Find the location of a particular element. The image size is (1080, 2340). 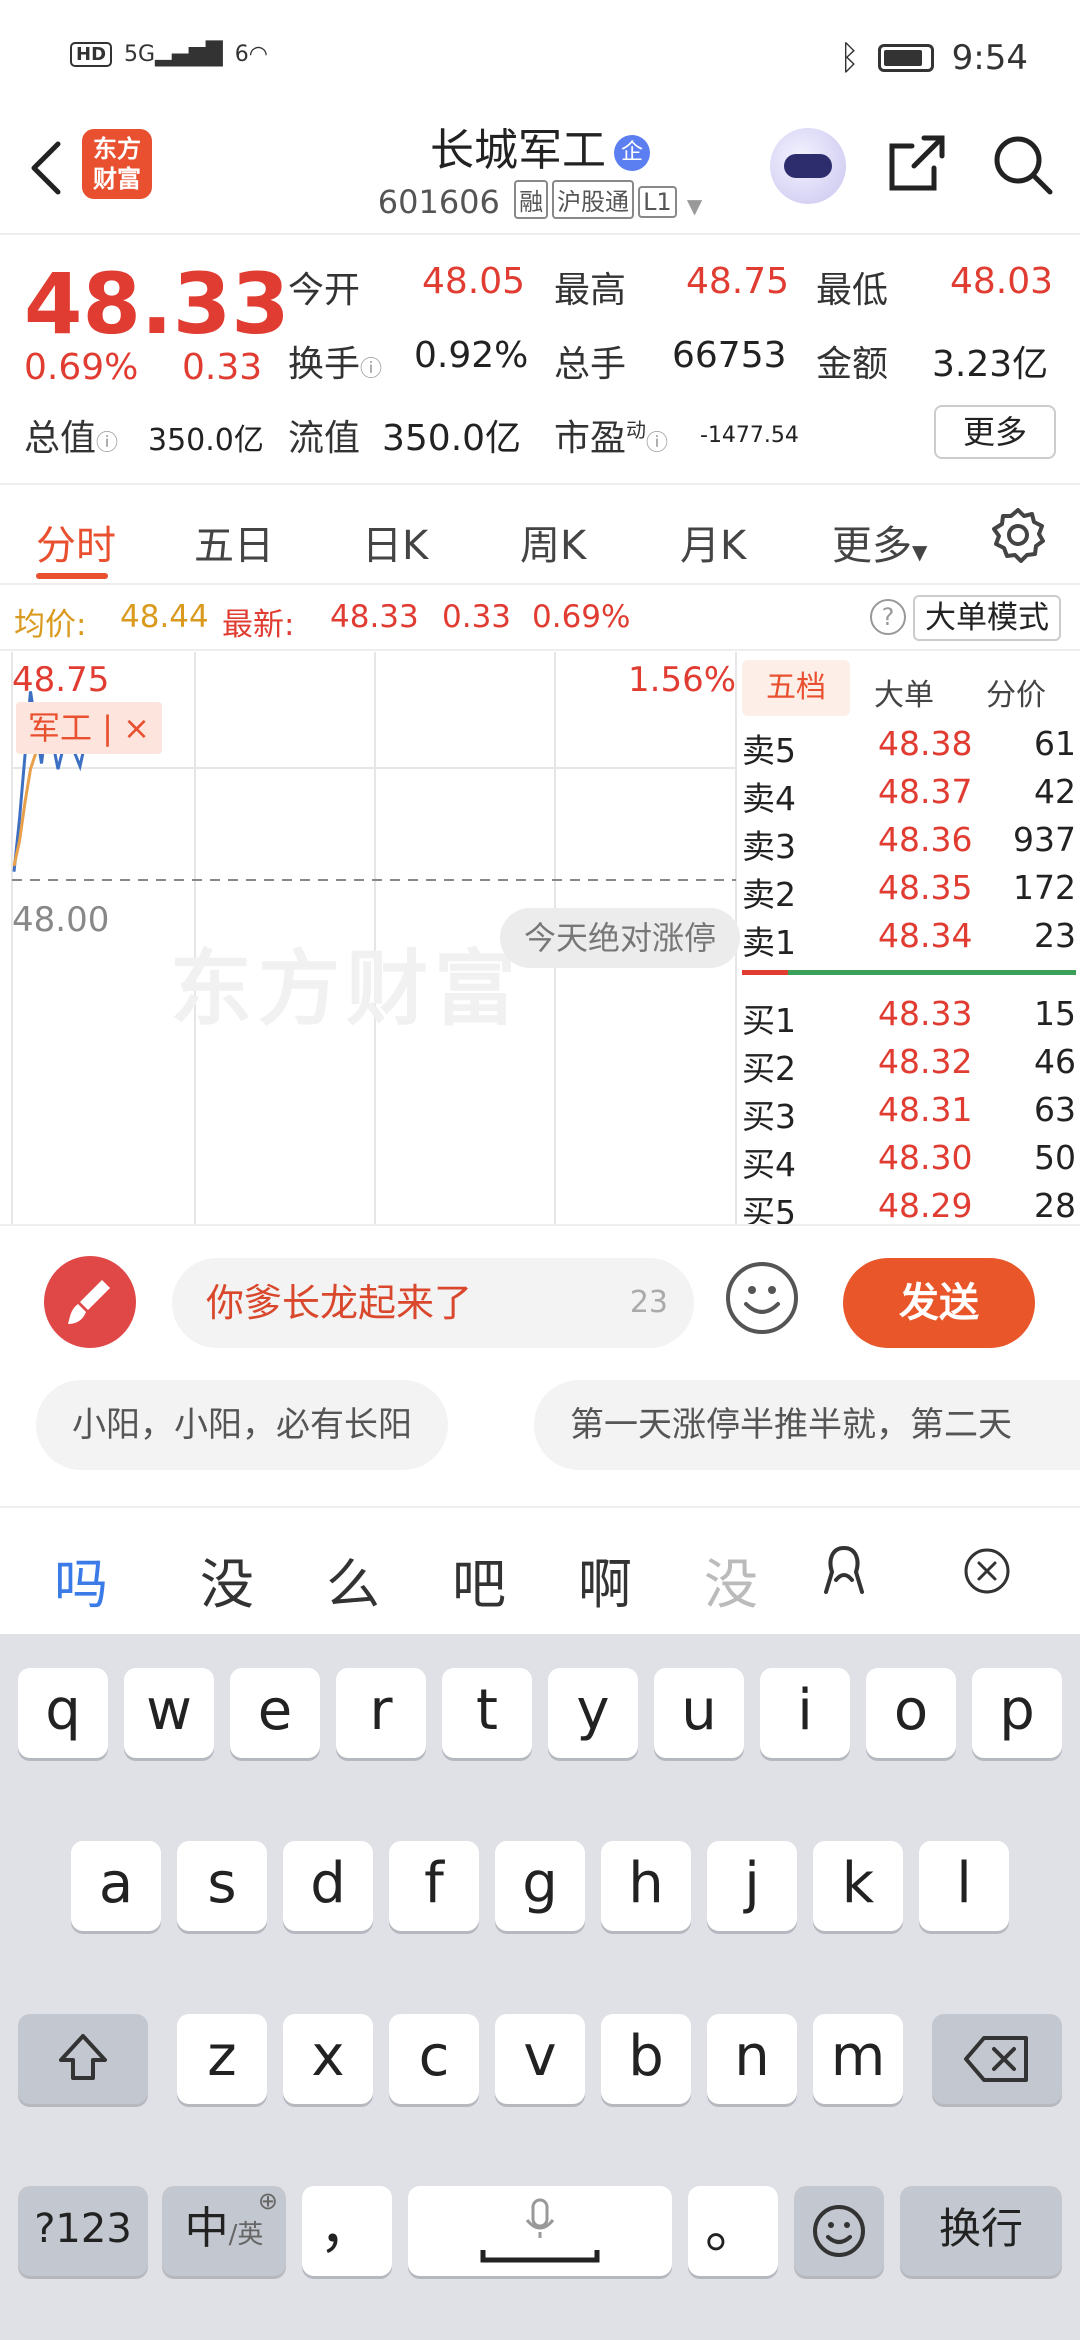

top-pct-label: 1.56% is located at coordinates (682, 680).